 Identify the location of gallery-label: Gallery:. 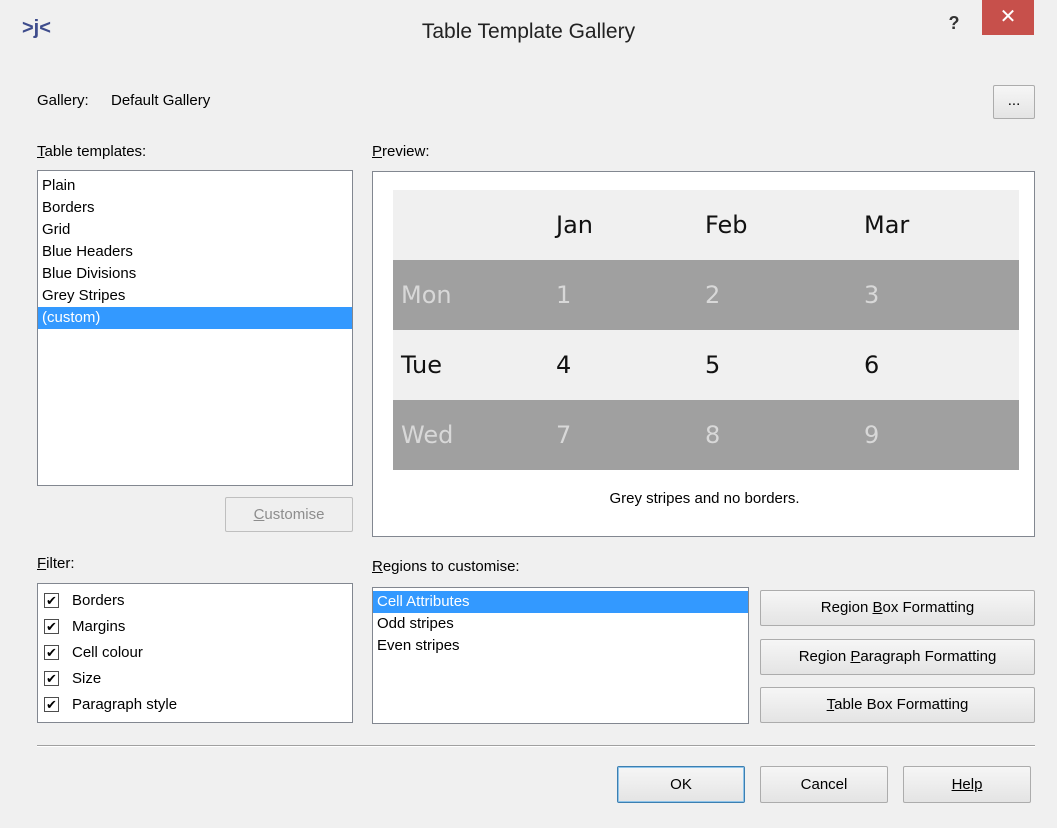
(63, 100).